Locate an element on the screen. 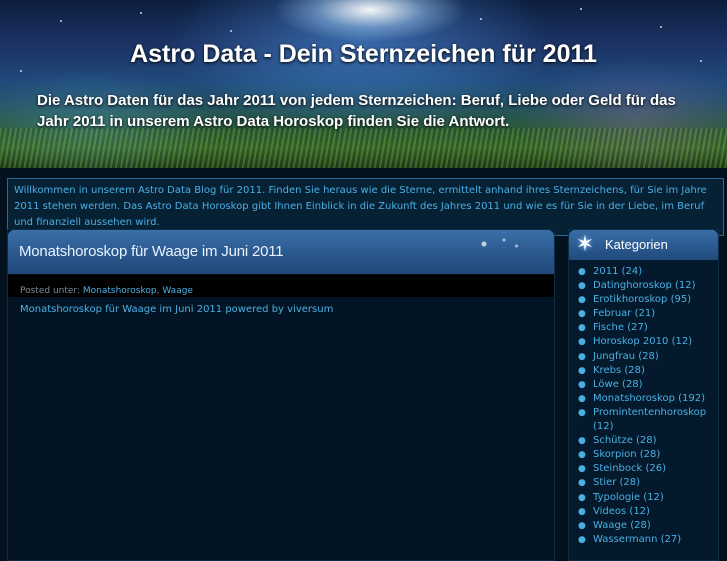  category-item: ● Skorpion (28) is located at coordinates (643, 455).